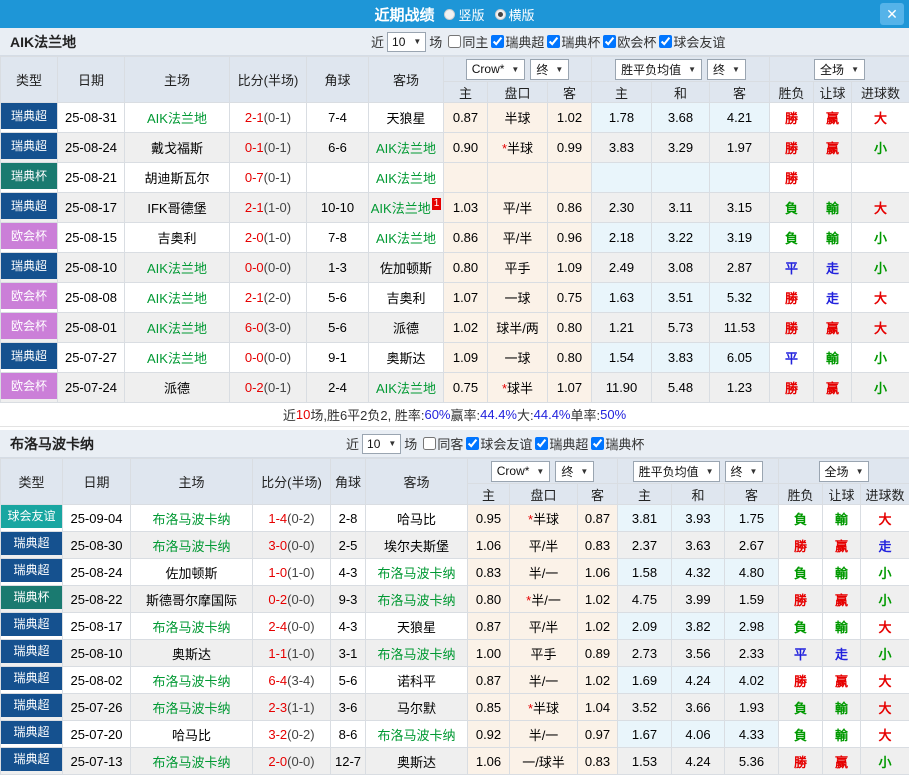  I want to click on handicap: 球半/两, so click(518, 328).